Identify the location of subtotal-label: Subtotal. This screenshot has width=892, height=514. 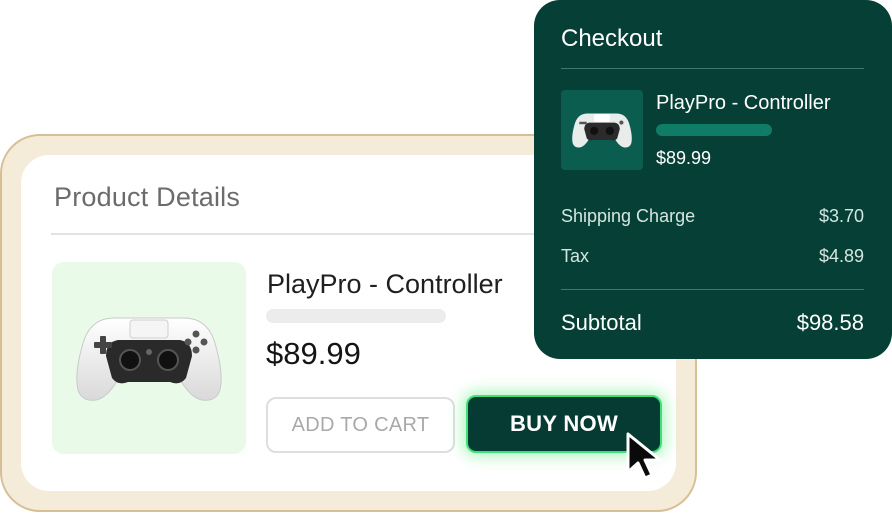
(601, 322).